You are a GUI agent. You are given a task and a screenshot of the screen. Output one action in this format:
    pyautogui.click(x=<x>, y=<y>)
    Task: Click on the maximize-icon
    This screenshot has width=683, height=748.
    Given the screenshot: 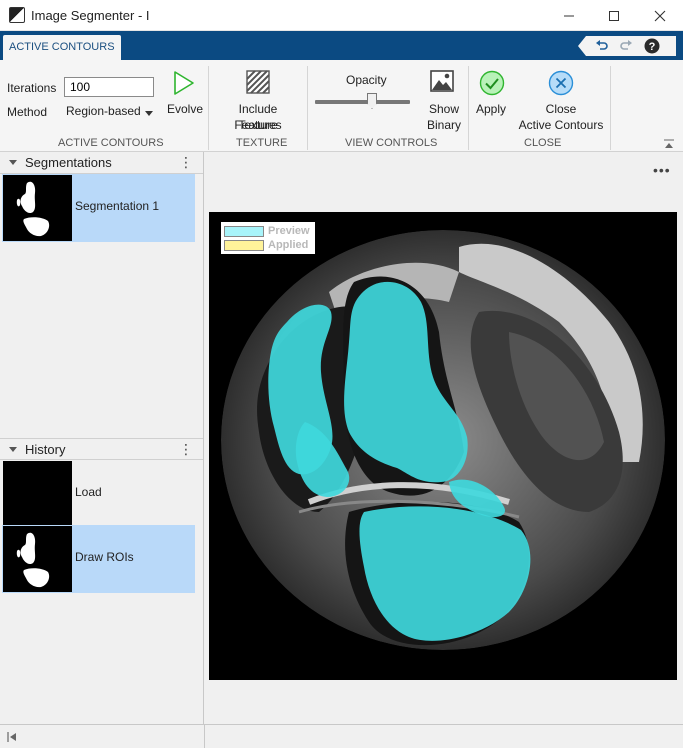 What is the action you would take?
    pyautogui.click(x=614, y=15)
    